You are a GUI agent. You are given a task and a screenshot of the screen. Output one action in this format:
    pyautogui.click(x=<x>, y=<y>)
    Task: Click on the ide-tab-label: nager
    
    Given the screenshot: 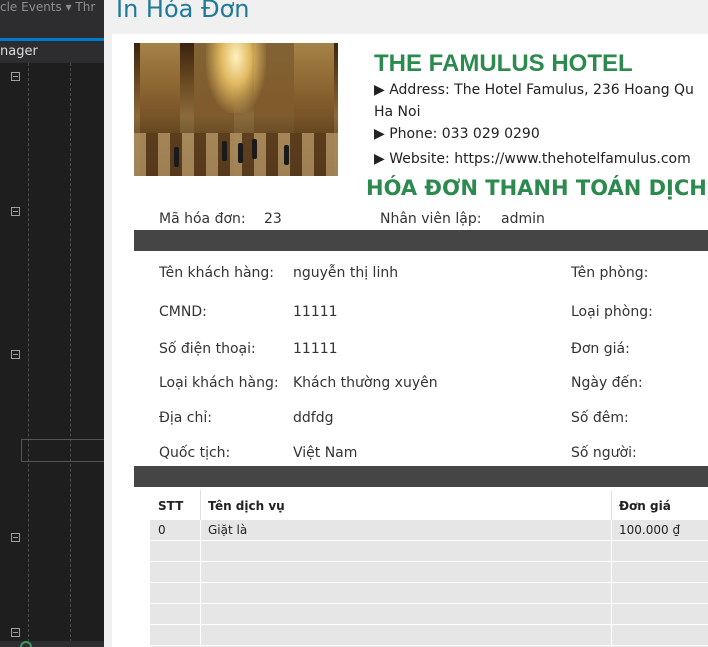 What is the action you would take?
    pyautogui.click(x=19, y=52)
    